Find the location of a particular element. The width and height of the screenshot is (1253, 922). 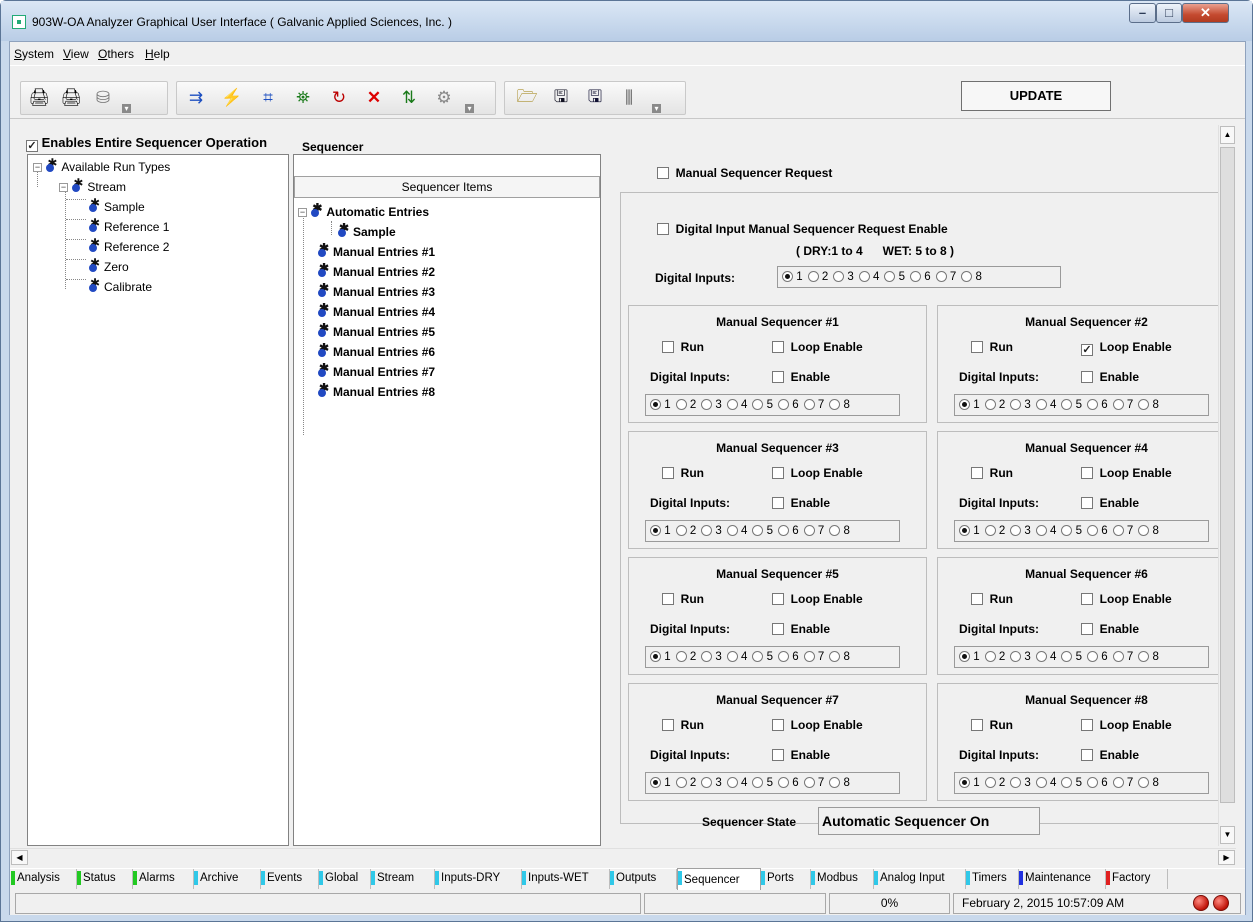

ms1-radio-8: 8 is located at coordinates (839, 405).